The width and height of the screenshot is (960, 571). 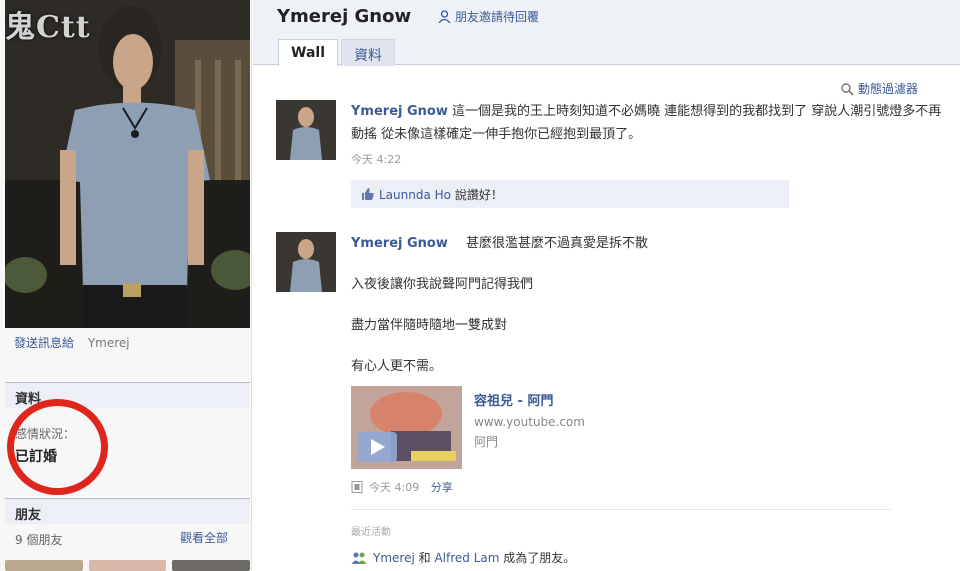 I want to click on tab-info: 資料, so click(x=368, y=52).